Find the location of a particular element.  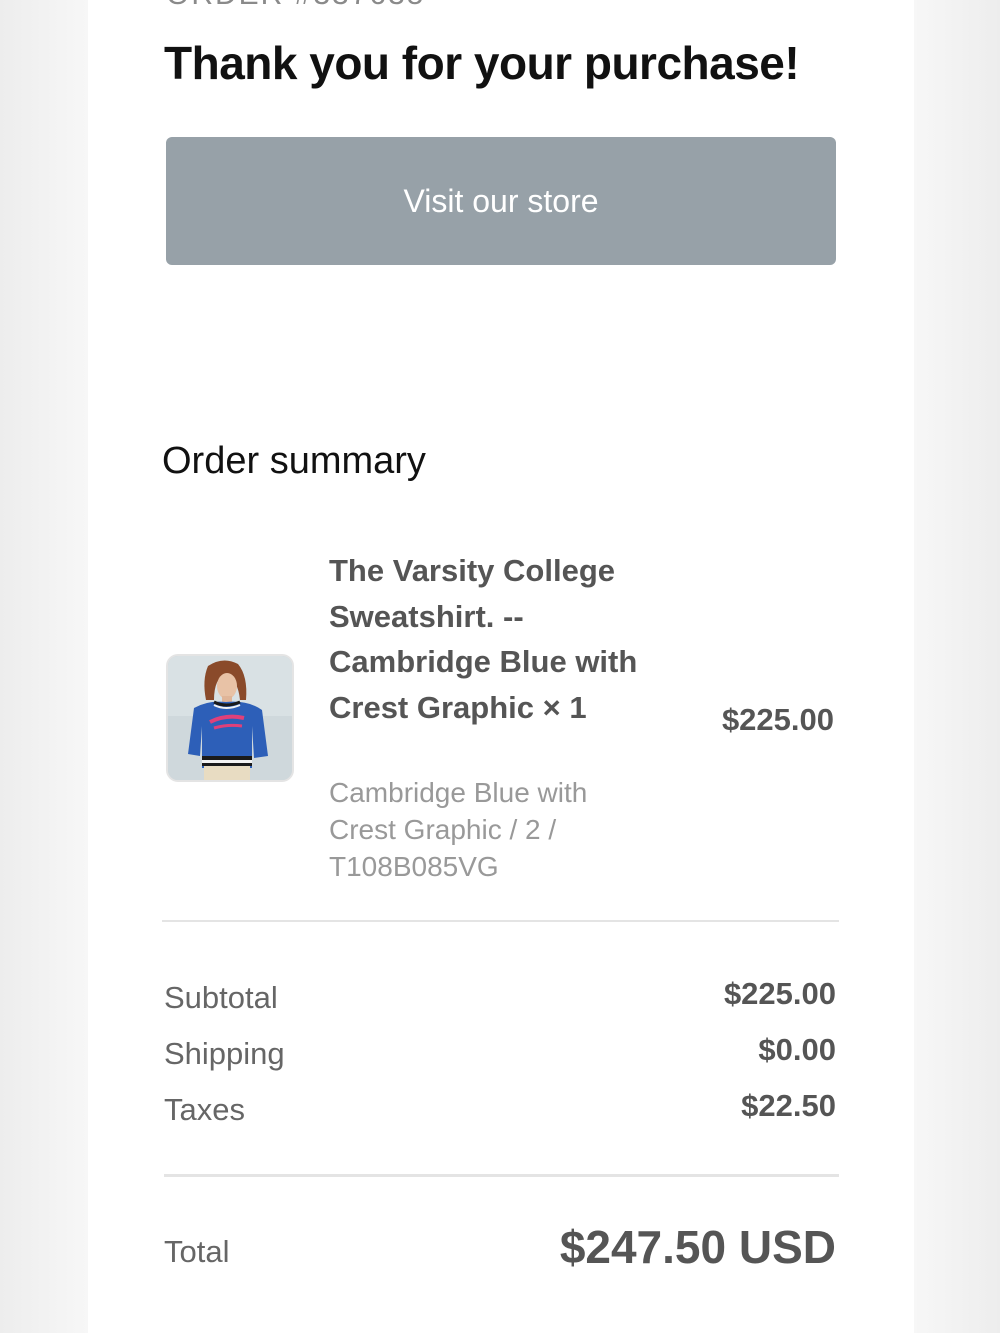

subtotal-value: $225.00 is located at coordinates (779, 993).